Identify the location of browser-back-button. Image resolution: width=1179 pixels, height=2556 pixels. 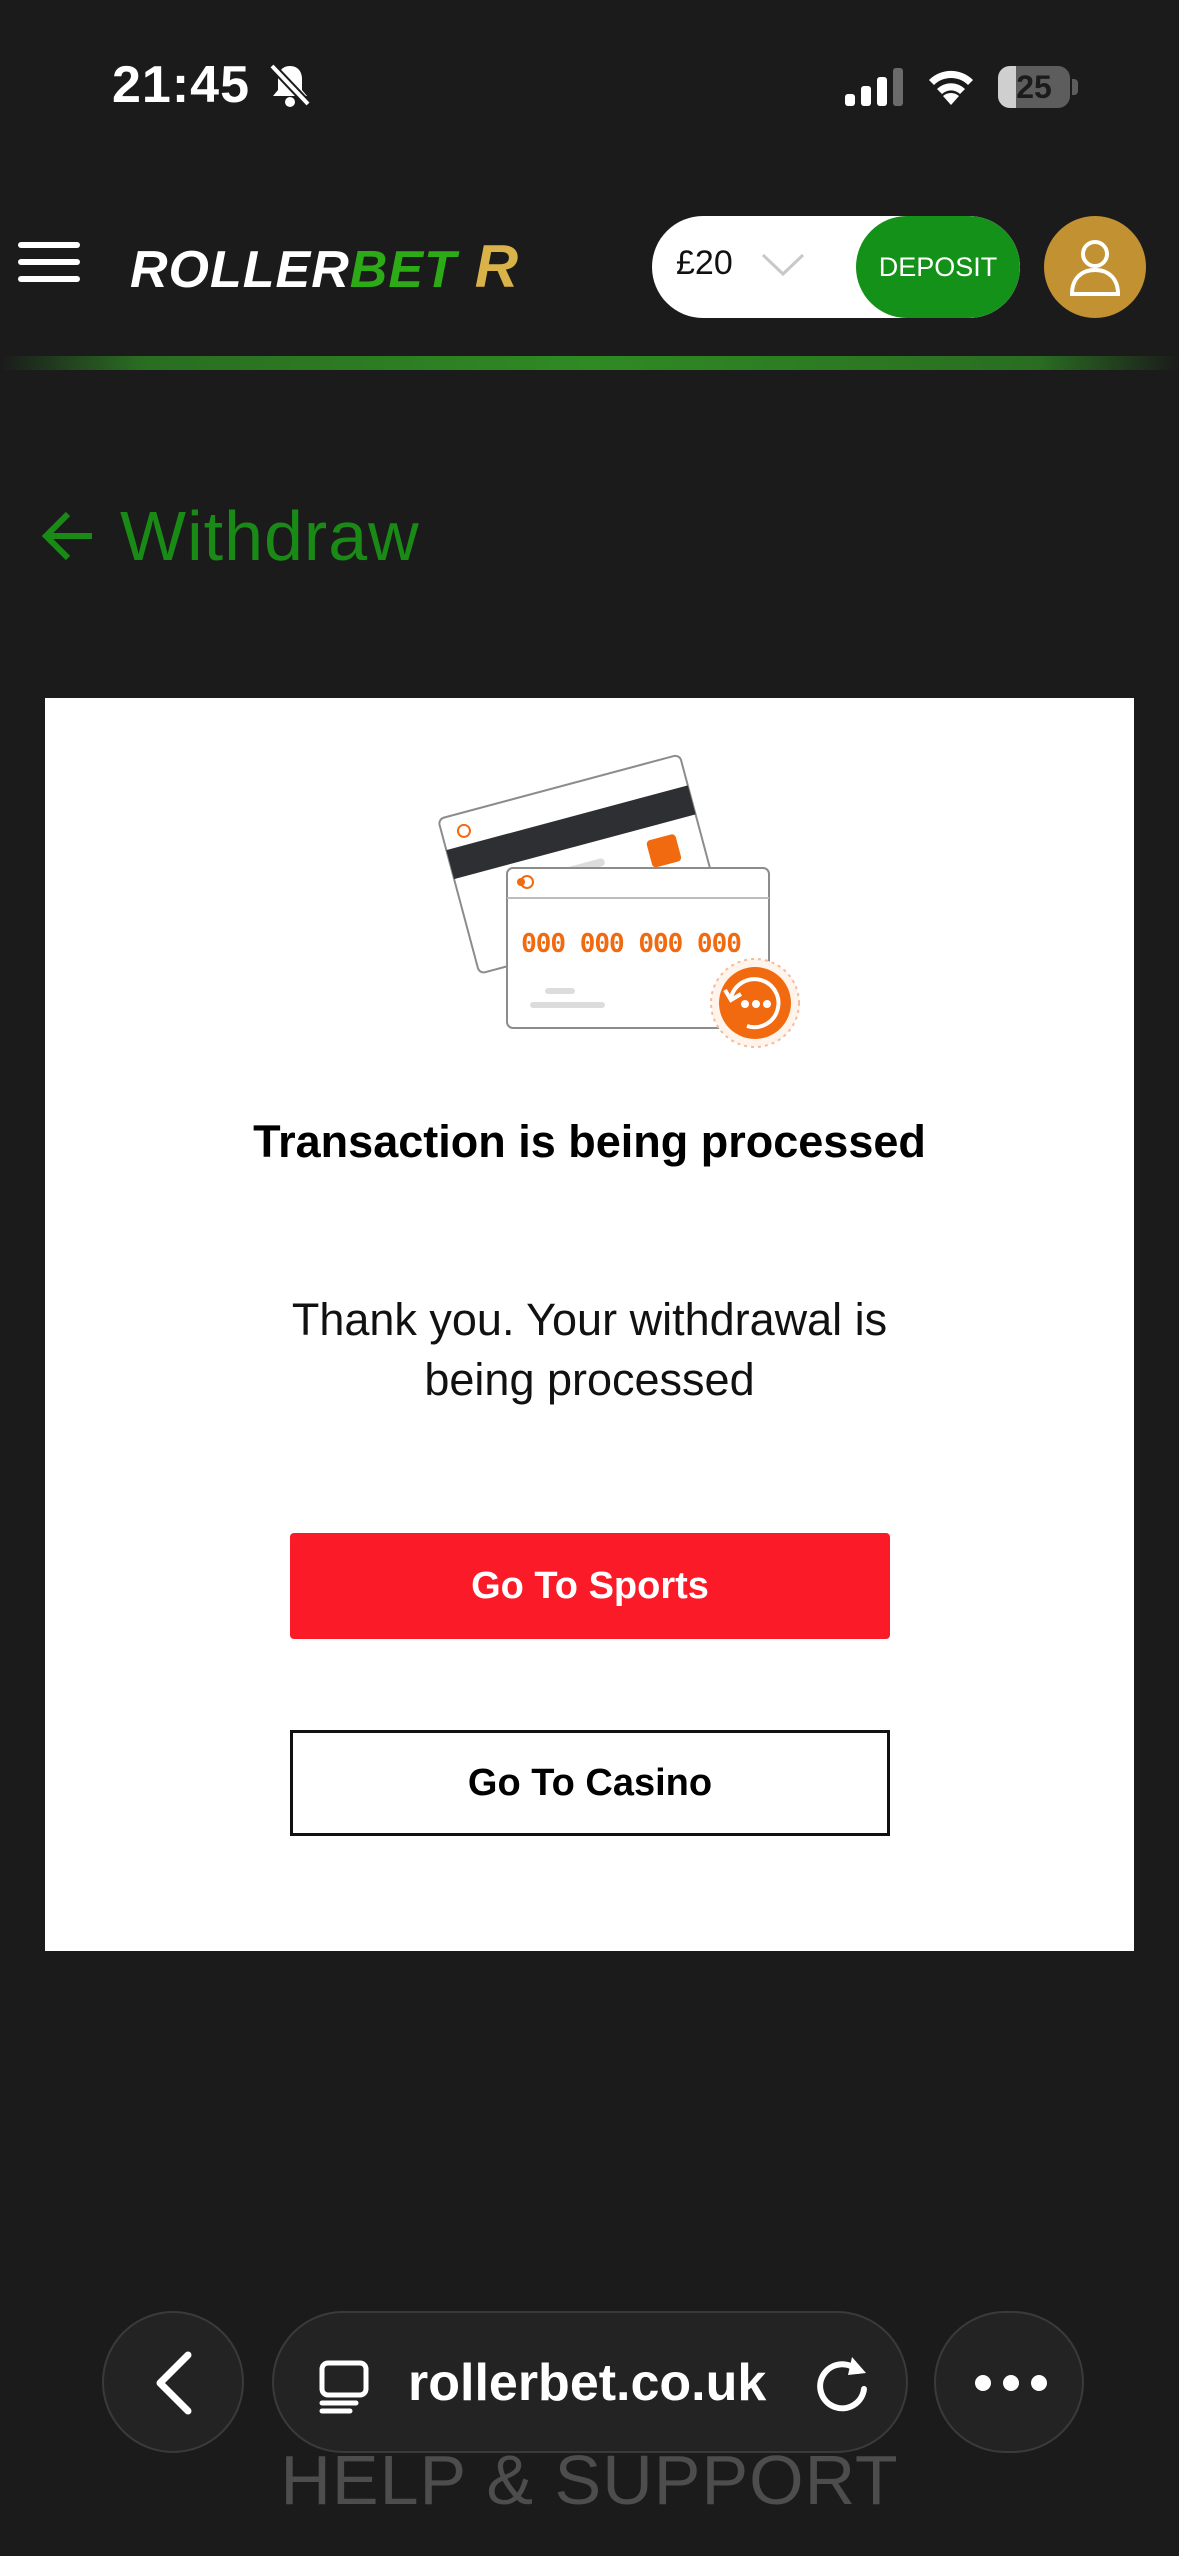
(173, 2382).